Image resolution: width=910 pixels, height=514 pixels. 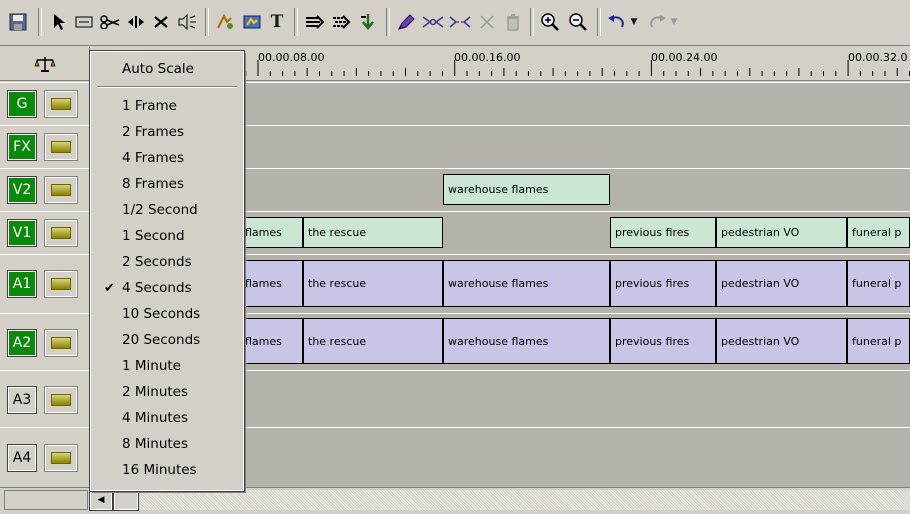 What do you see at coordinates (161, 22) in the screenshot?
I see `delete-icon` at bounding box center [161, 22].